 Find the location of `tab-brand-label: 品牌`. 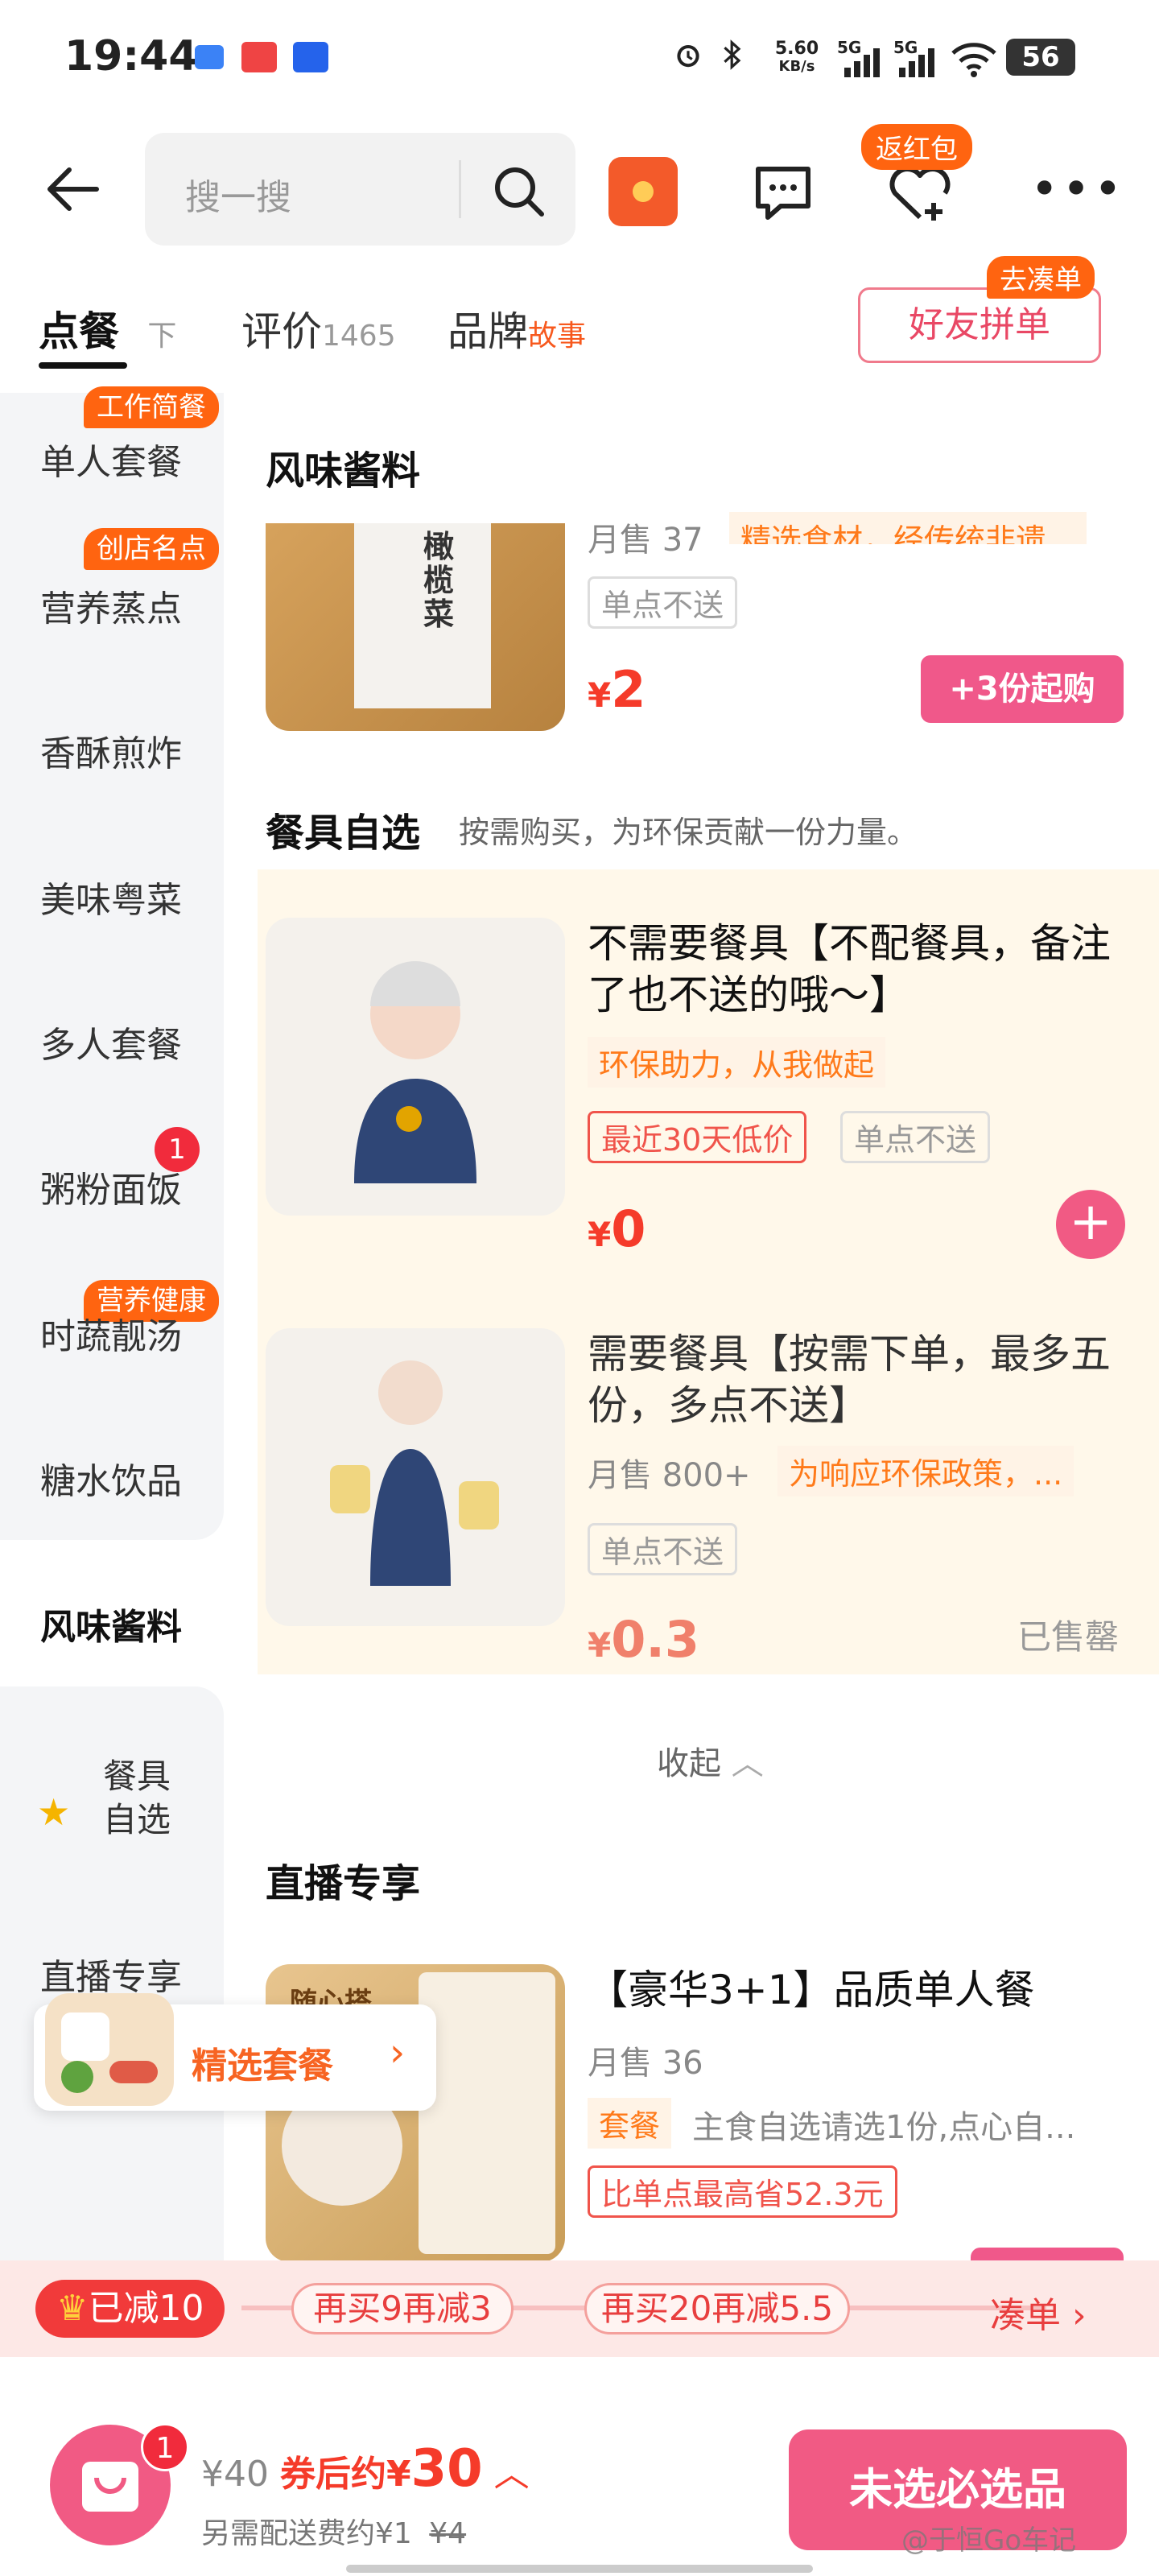

tab-brand-label: 品牌 is located at coordinates (488, 331).